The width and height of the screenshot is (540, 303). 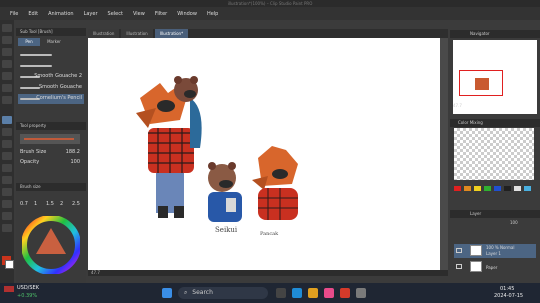 What do you see at coordinates (495, 34) in the screenshot?
I see `navigator-header: Navigator` at bounding box center [495, 34].